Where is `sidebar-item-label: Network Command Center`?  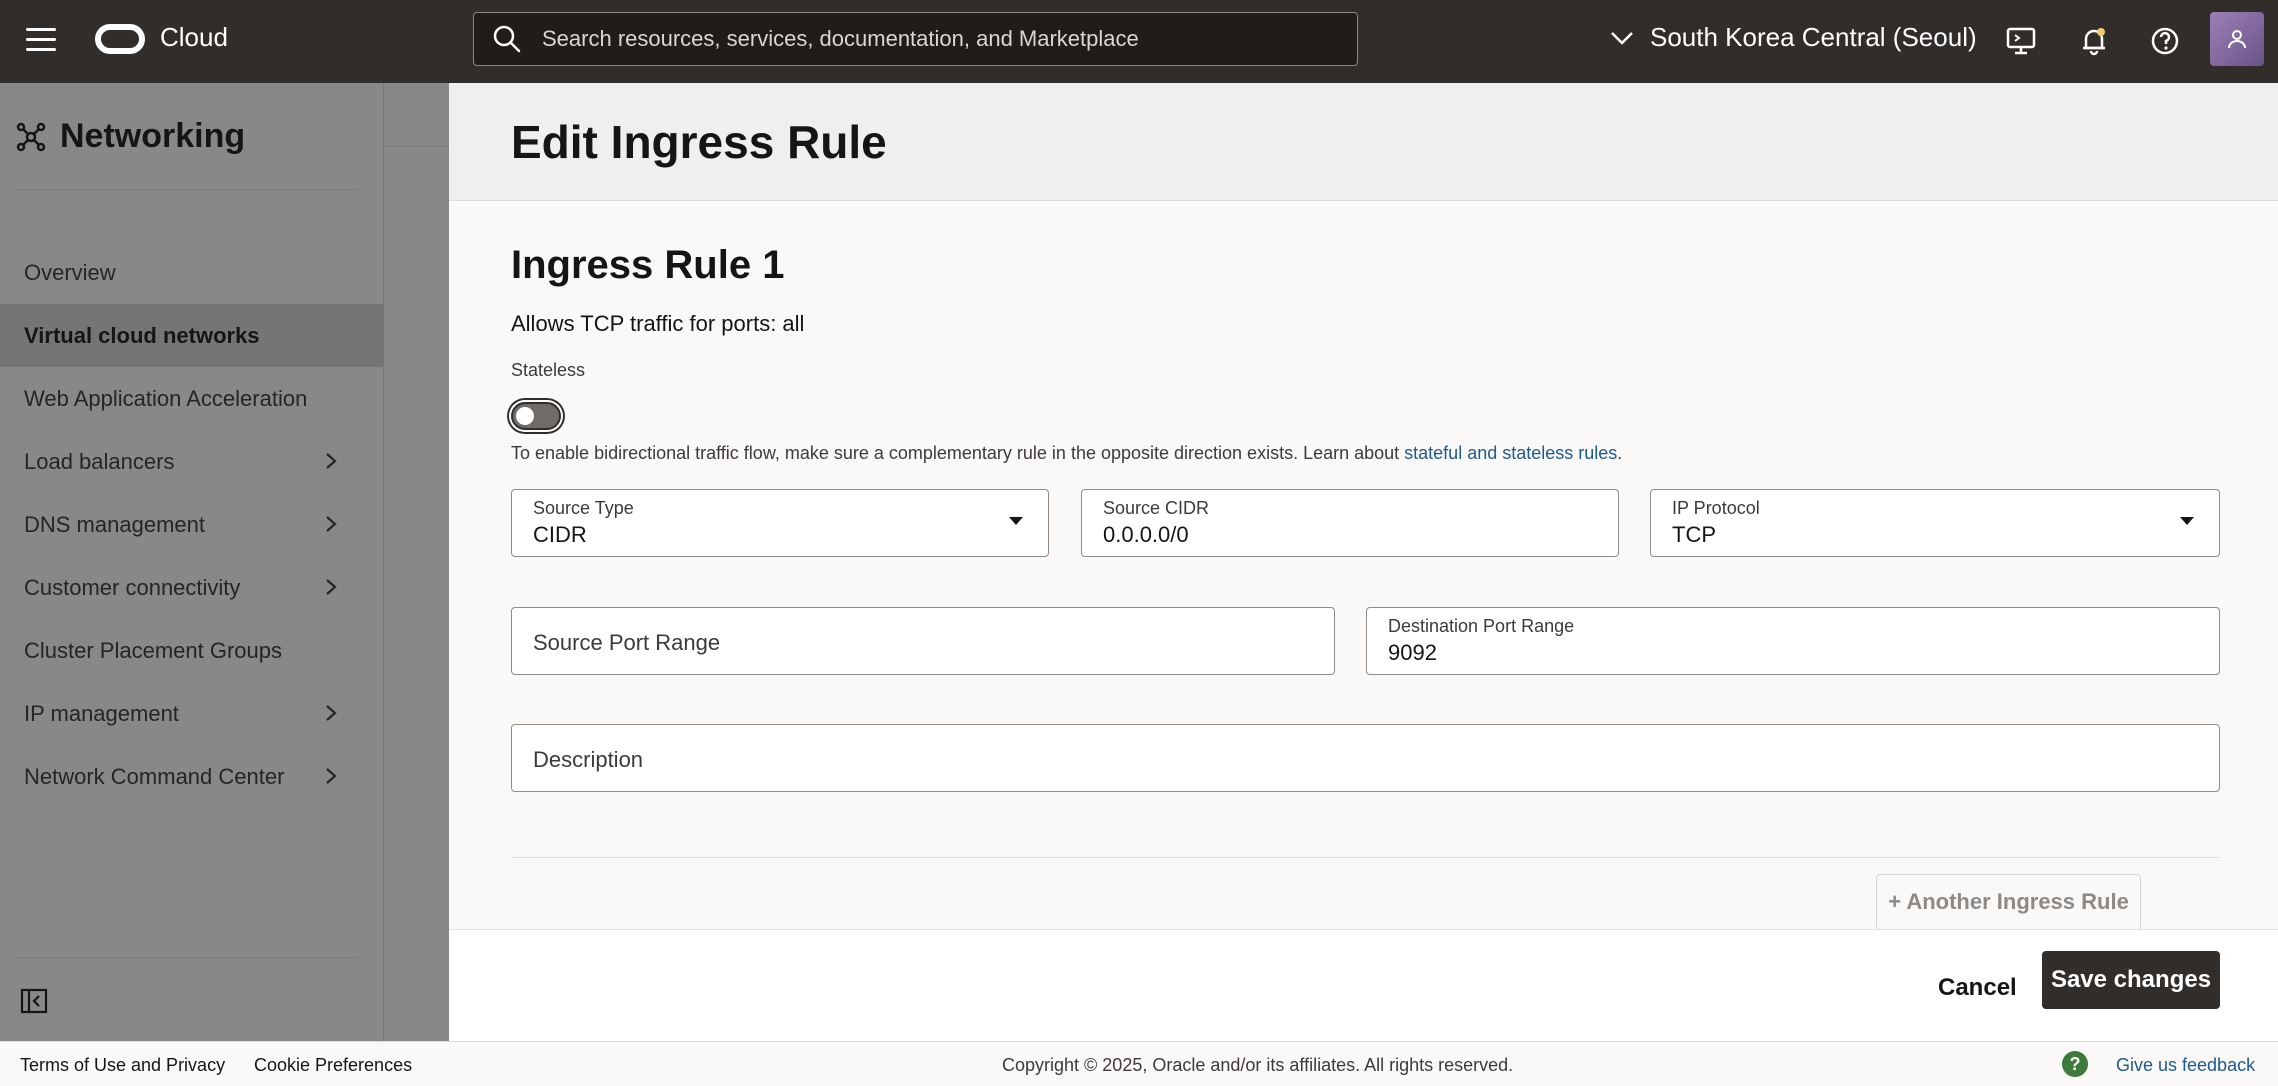
sidebar-item-label: Network Command Center is located at coordinates (154, 776).